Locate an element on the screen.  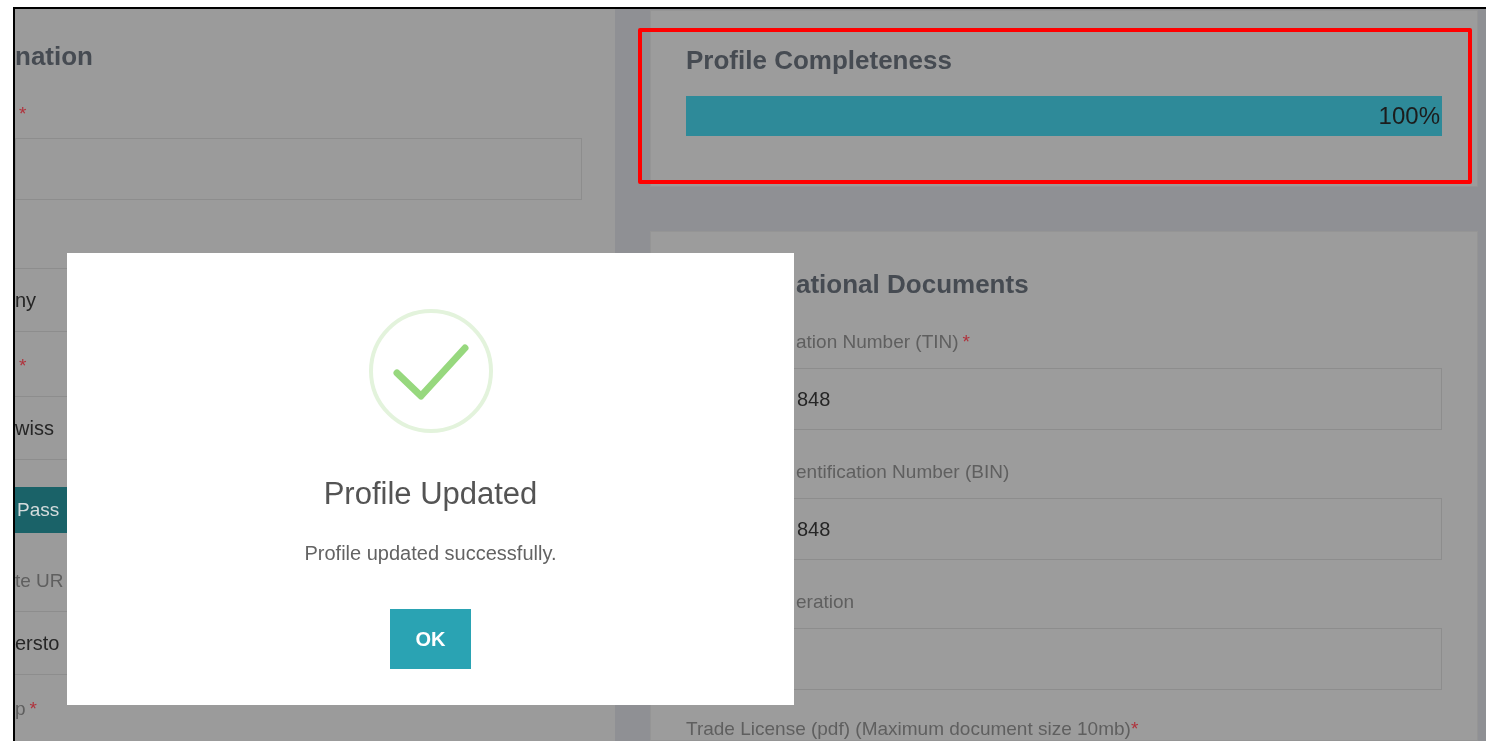
password-button: Pass is located at coordinates (41, 510).